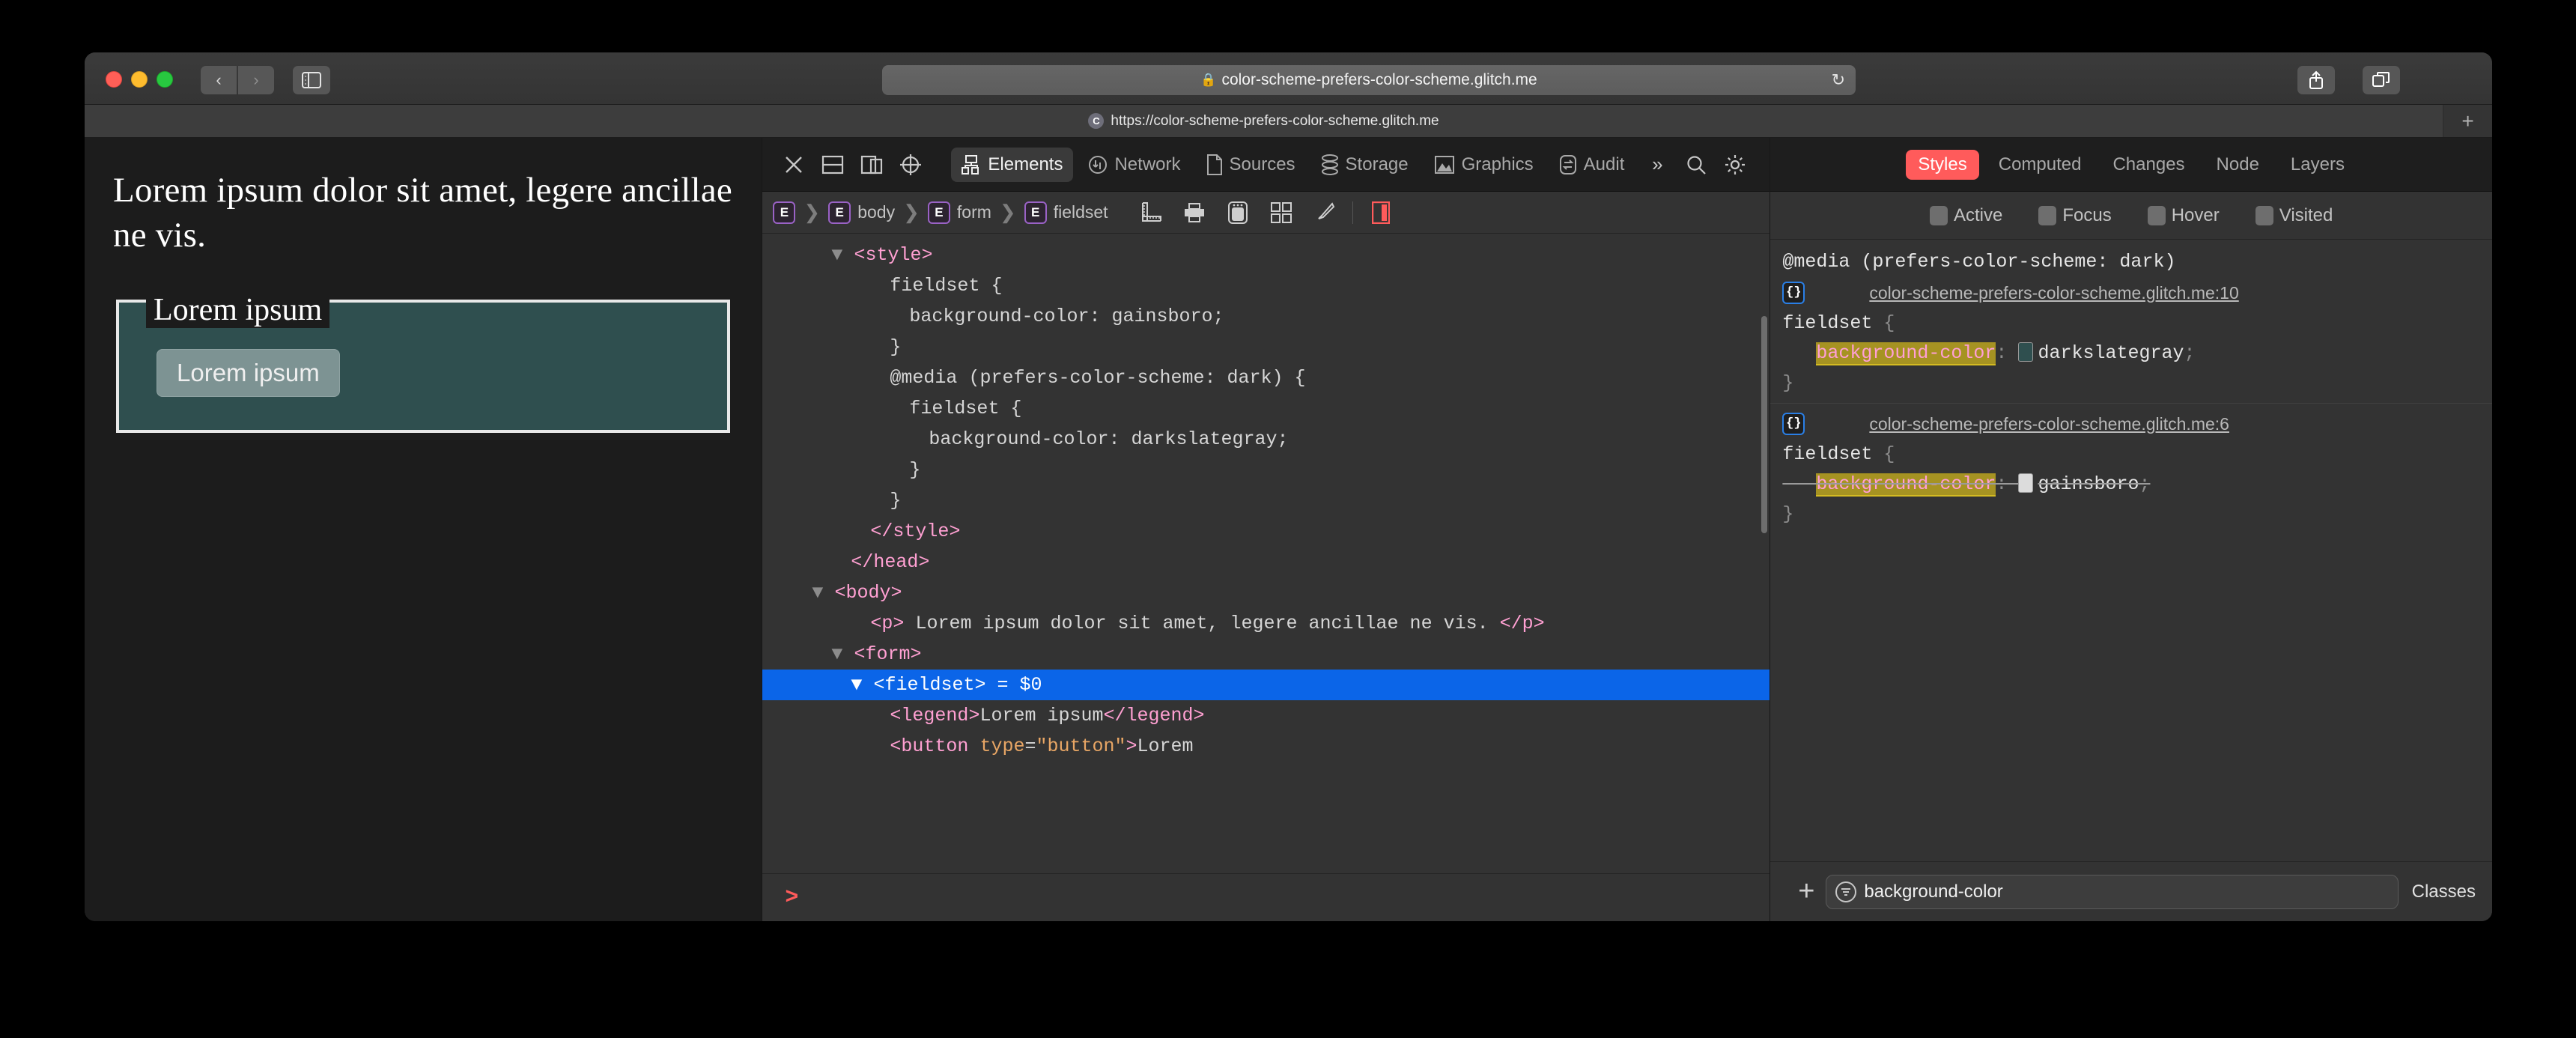  What do you see at coordinates (1497, 164) in the screenshot?
I see `tab-graphics-label: Graphics` at bounding box center [1497, 164].